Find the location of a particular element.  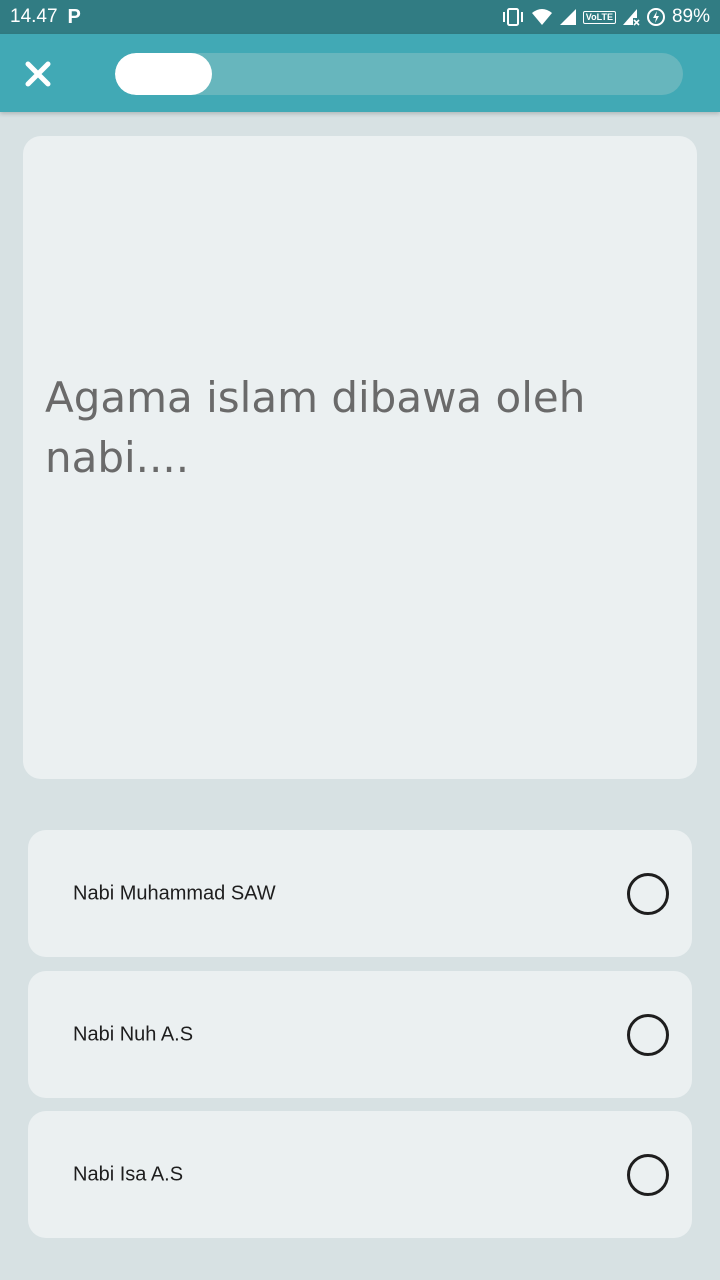

close-button is located at coordinates (38, 74).